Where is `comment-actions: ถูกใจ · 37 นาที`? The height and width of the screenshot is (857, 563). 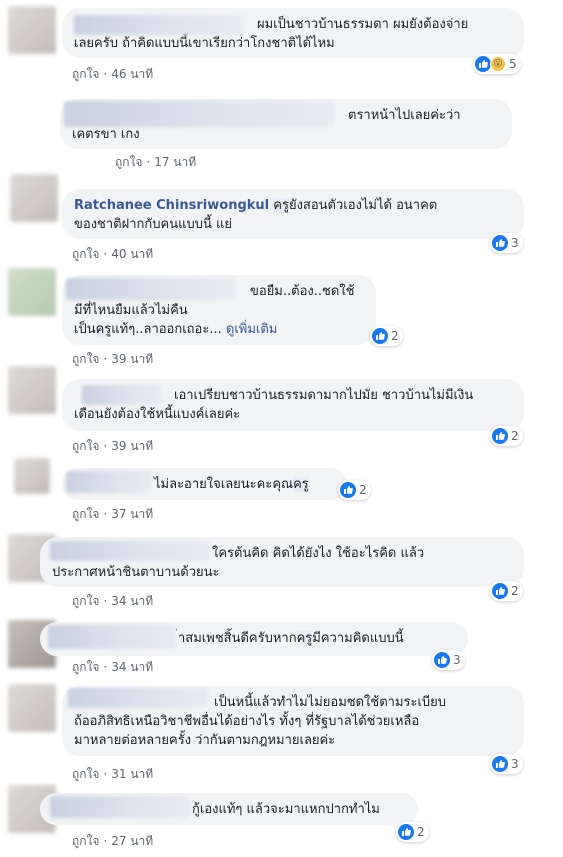
comment-actions: ถูกใจ · 37 นาที is located at coordinates (113, 514).